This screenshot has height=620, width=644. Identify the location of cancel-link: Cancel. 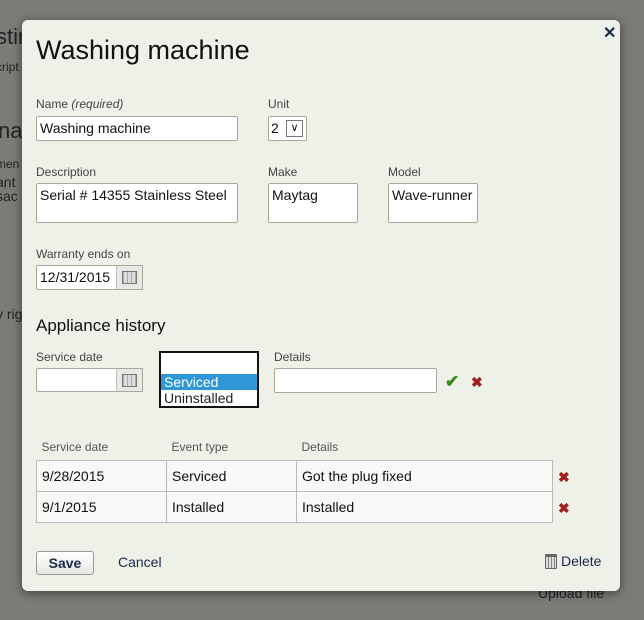
(140, 562).